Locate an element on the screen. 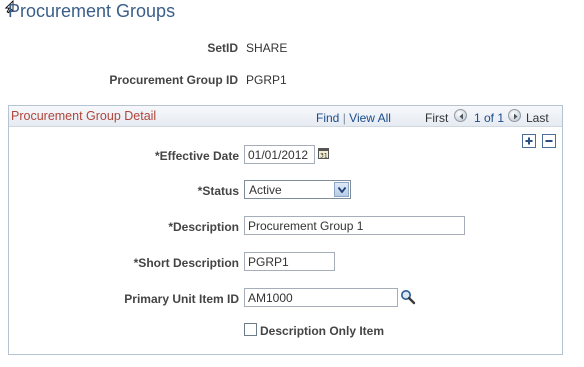  primary-unit-item-id-input is located at coordinates (321, 297).